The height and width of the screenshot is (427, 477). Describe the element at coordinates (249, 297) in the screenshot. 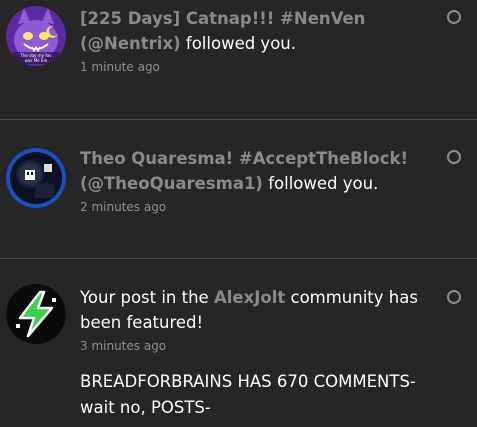

I see `community-name-link: AlexJolt` at that location.